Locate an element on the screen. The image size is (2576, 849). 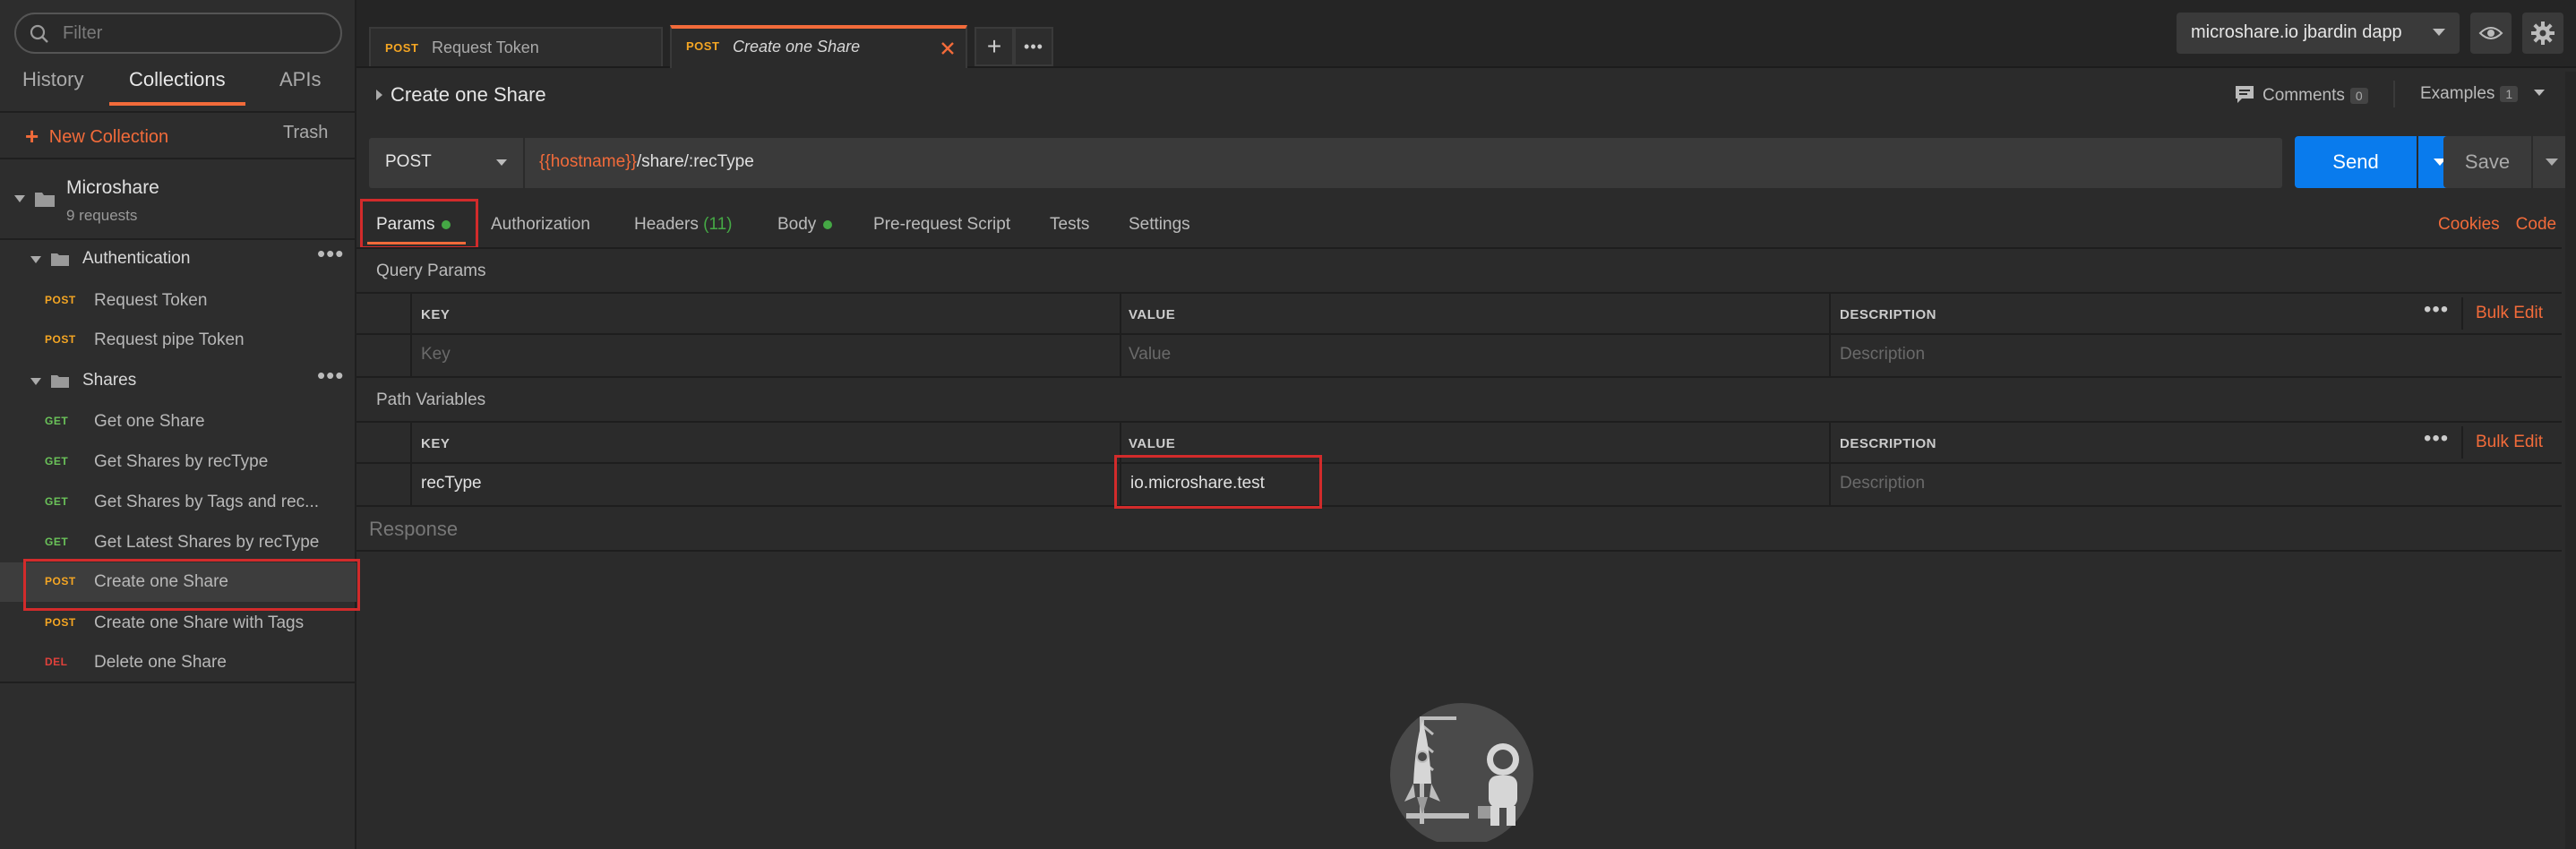
caret-down-icon is located at coordinates (19, 198).